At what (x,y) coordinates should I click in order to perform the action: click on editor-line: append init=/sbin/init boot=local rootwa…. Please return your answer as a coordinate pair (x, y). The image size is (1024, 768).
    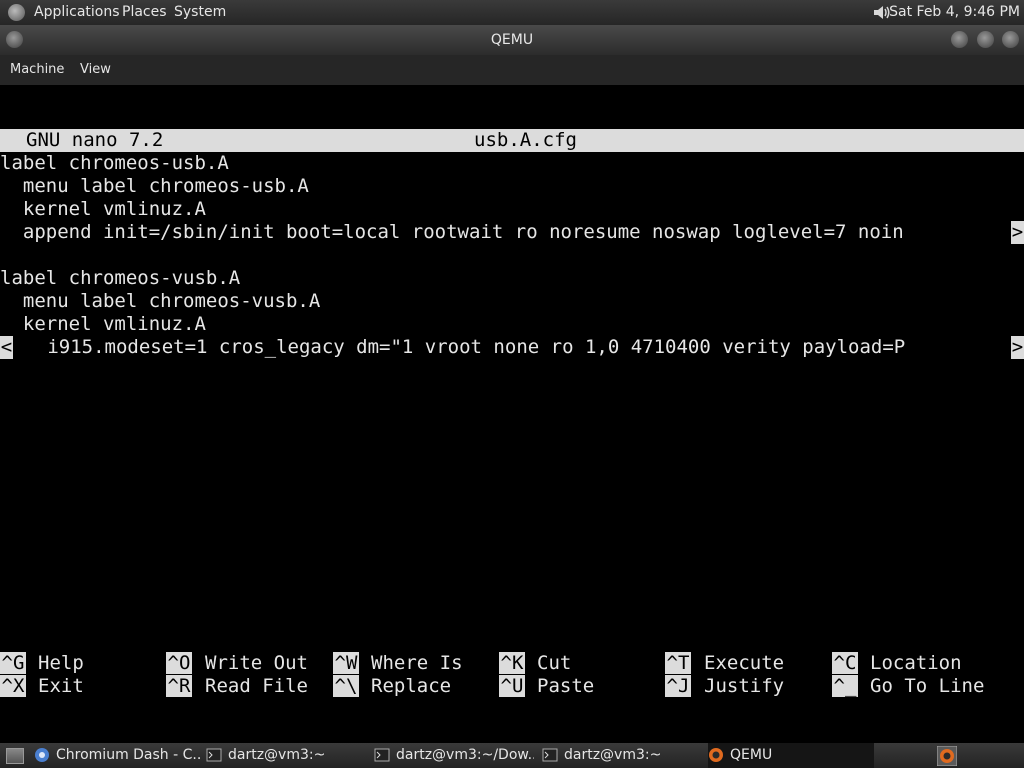
    Looking at the image, I should click on (452, 232).